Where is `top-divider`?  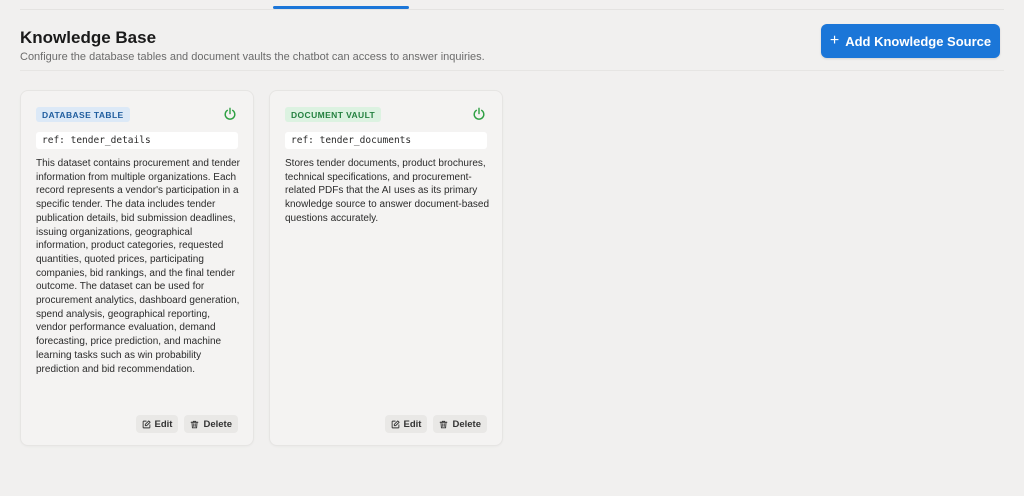 top-divider is located at coordinates (512, 9).